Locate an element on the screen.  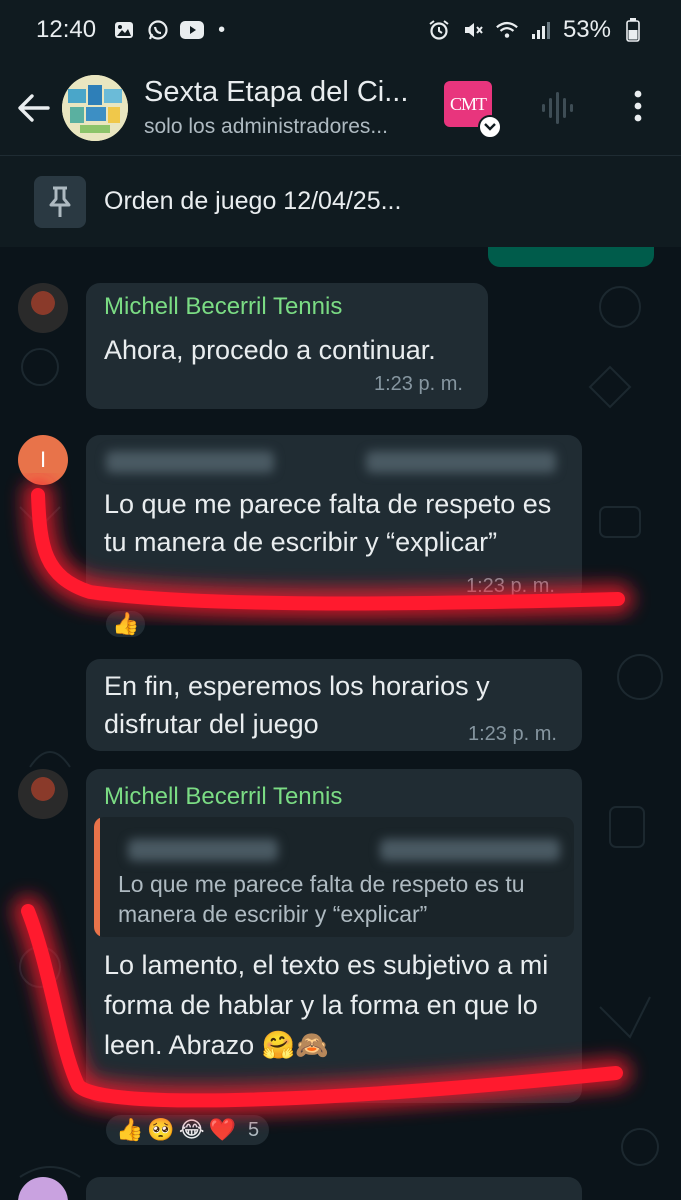
message-reactions: 👍 is located at coordinates (126, 624).